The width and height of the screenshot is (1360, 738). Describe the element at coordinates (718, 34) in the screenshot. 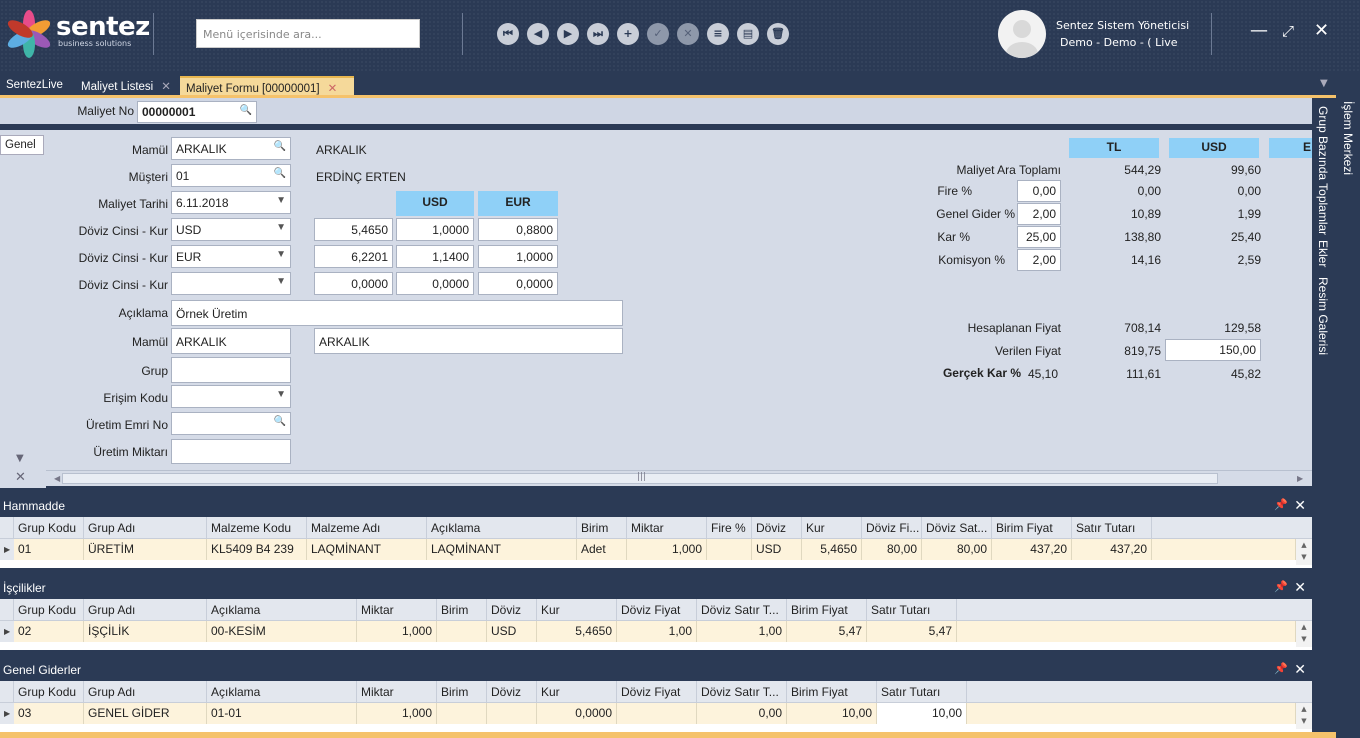

I see `list-icon: ≡` at that location.